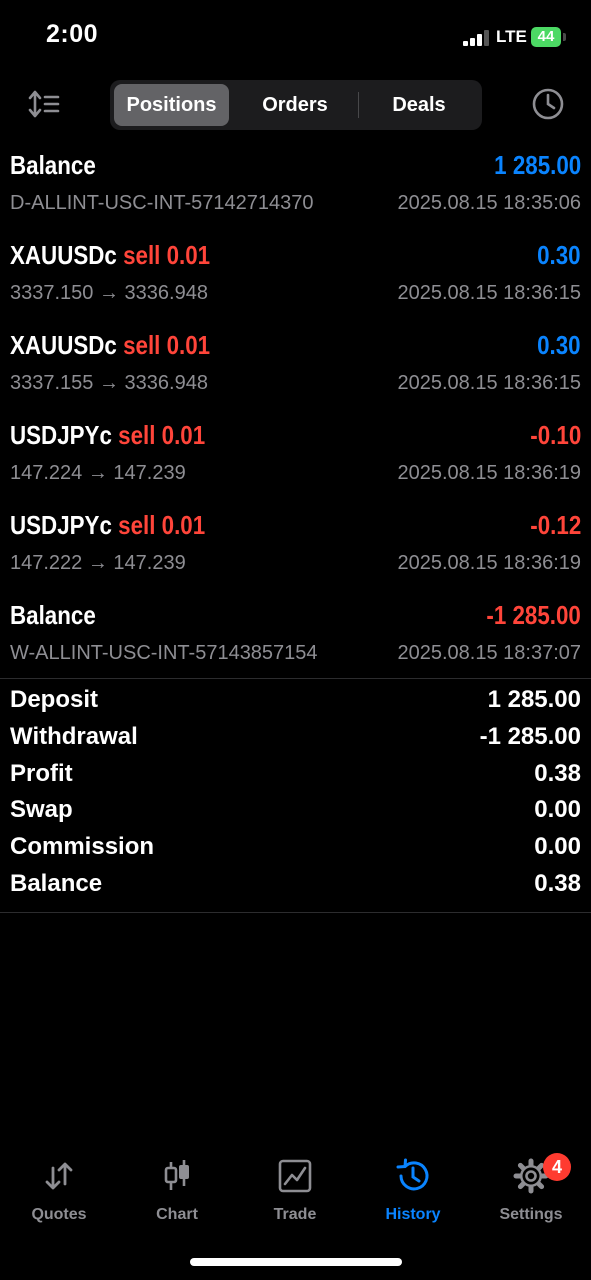  I want to click on segment-positions: Positions, so click(171, 105).